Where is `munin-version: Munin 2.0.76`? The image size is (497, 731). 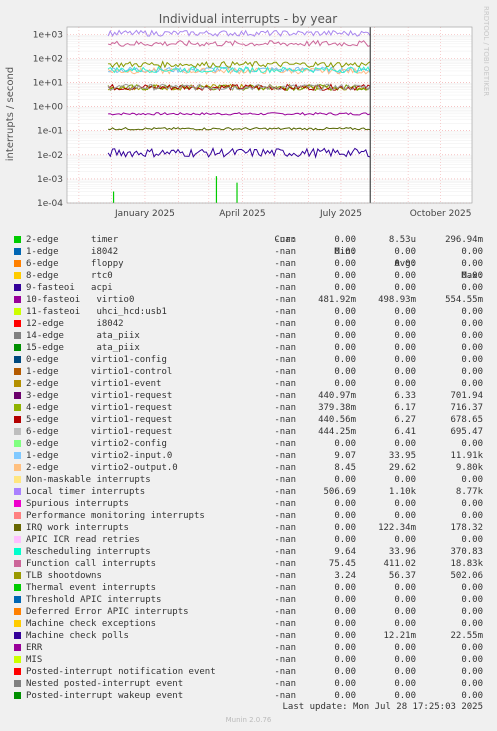
munin-version: Munin 2.0.76 is located at coordinates (248, 720).